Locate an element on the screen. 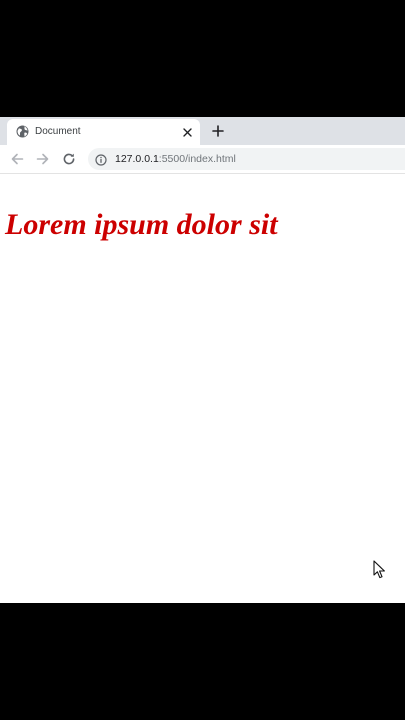  info-icon is located at coordinates (101, 159).